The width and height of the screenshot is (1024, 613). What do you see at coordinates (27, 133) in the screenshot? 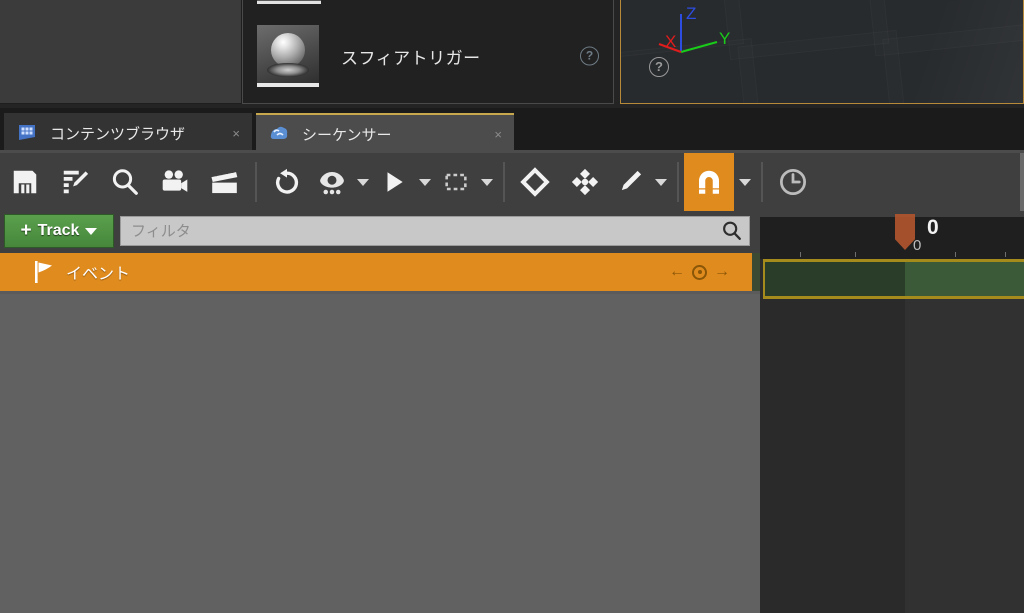
I see `content-browser-icon` at bounding box center [27, 133].